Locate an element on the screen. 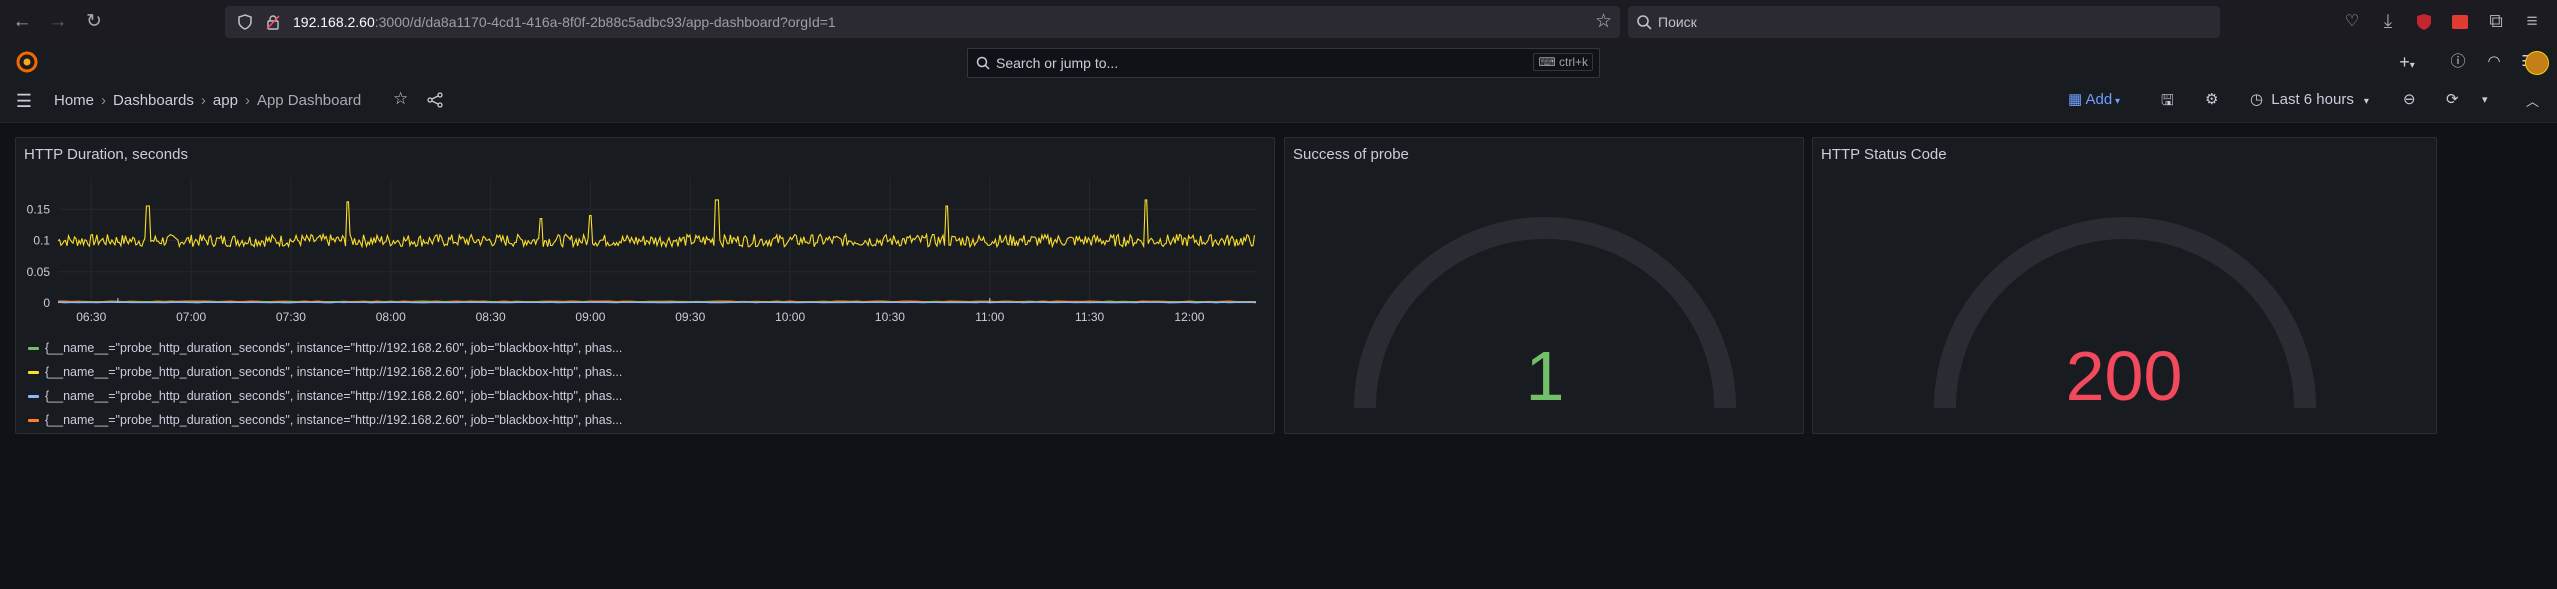  x-tick-label: 10:00 is located at coordinates (790, 317).